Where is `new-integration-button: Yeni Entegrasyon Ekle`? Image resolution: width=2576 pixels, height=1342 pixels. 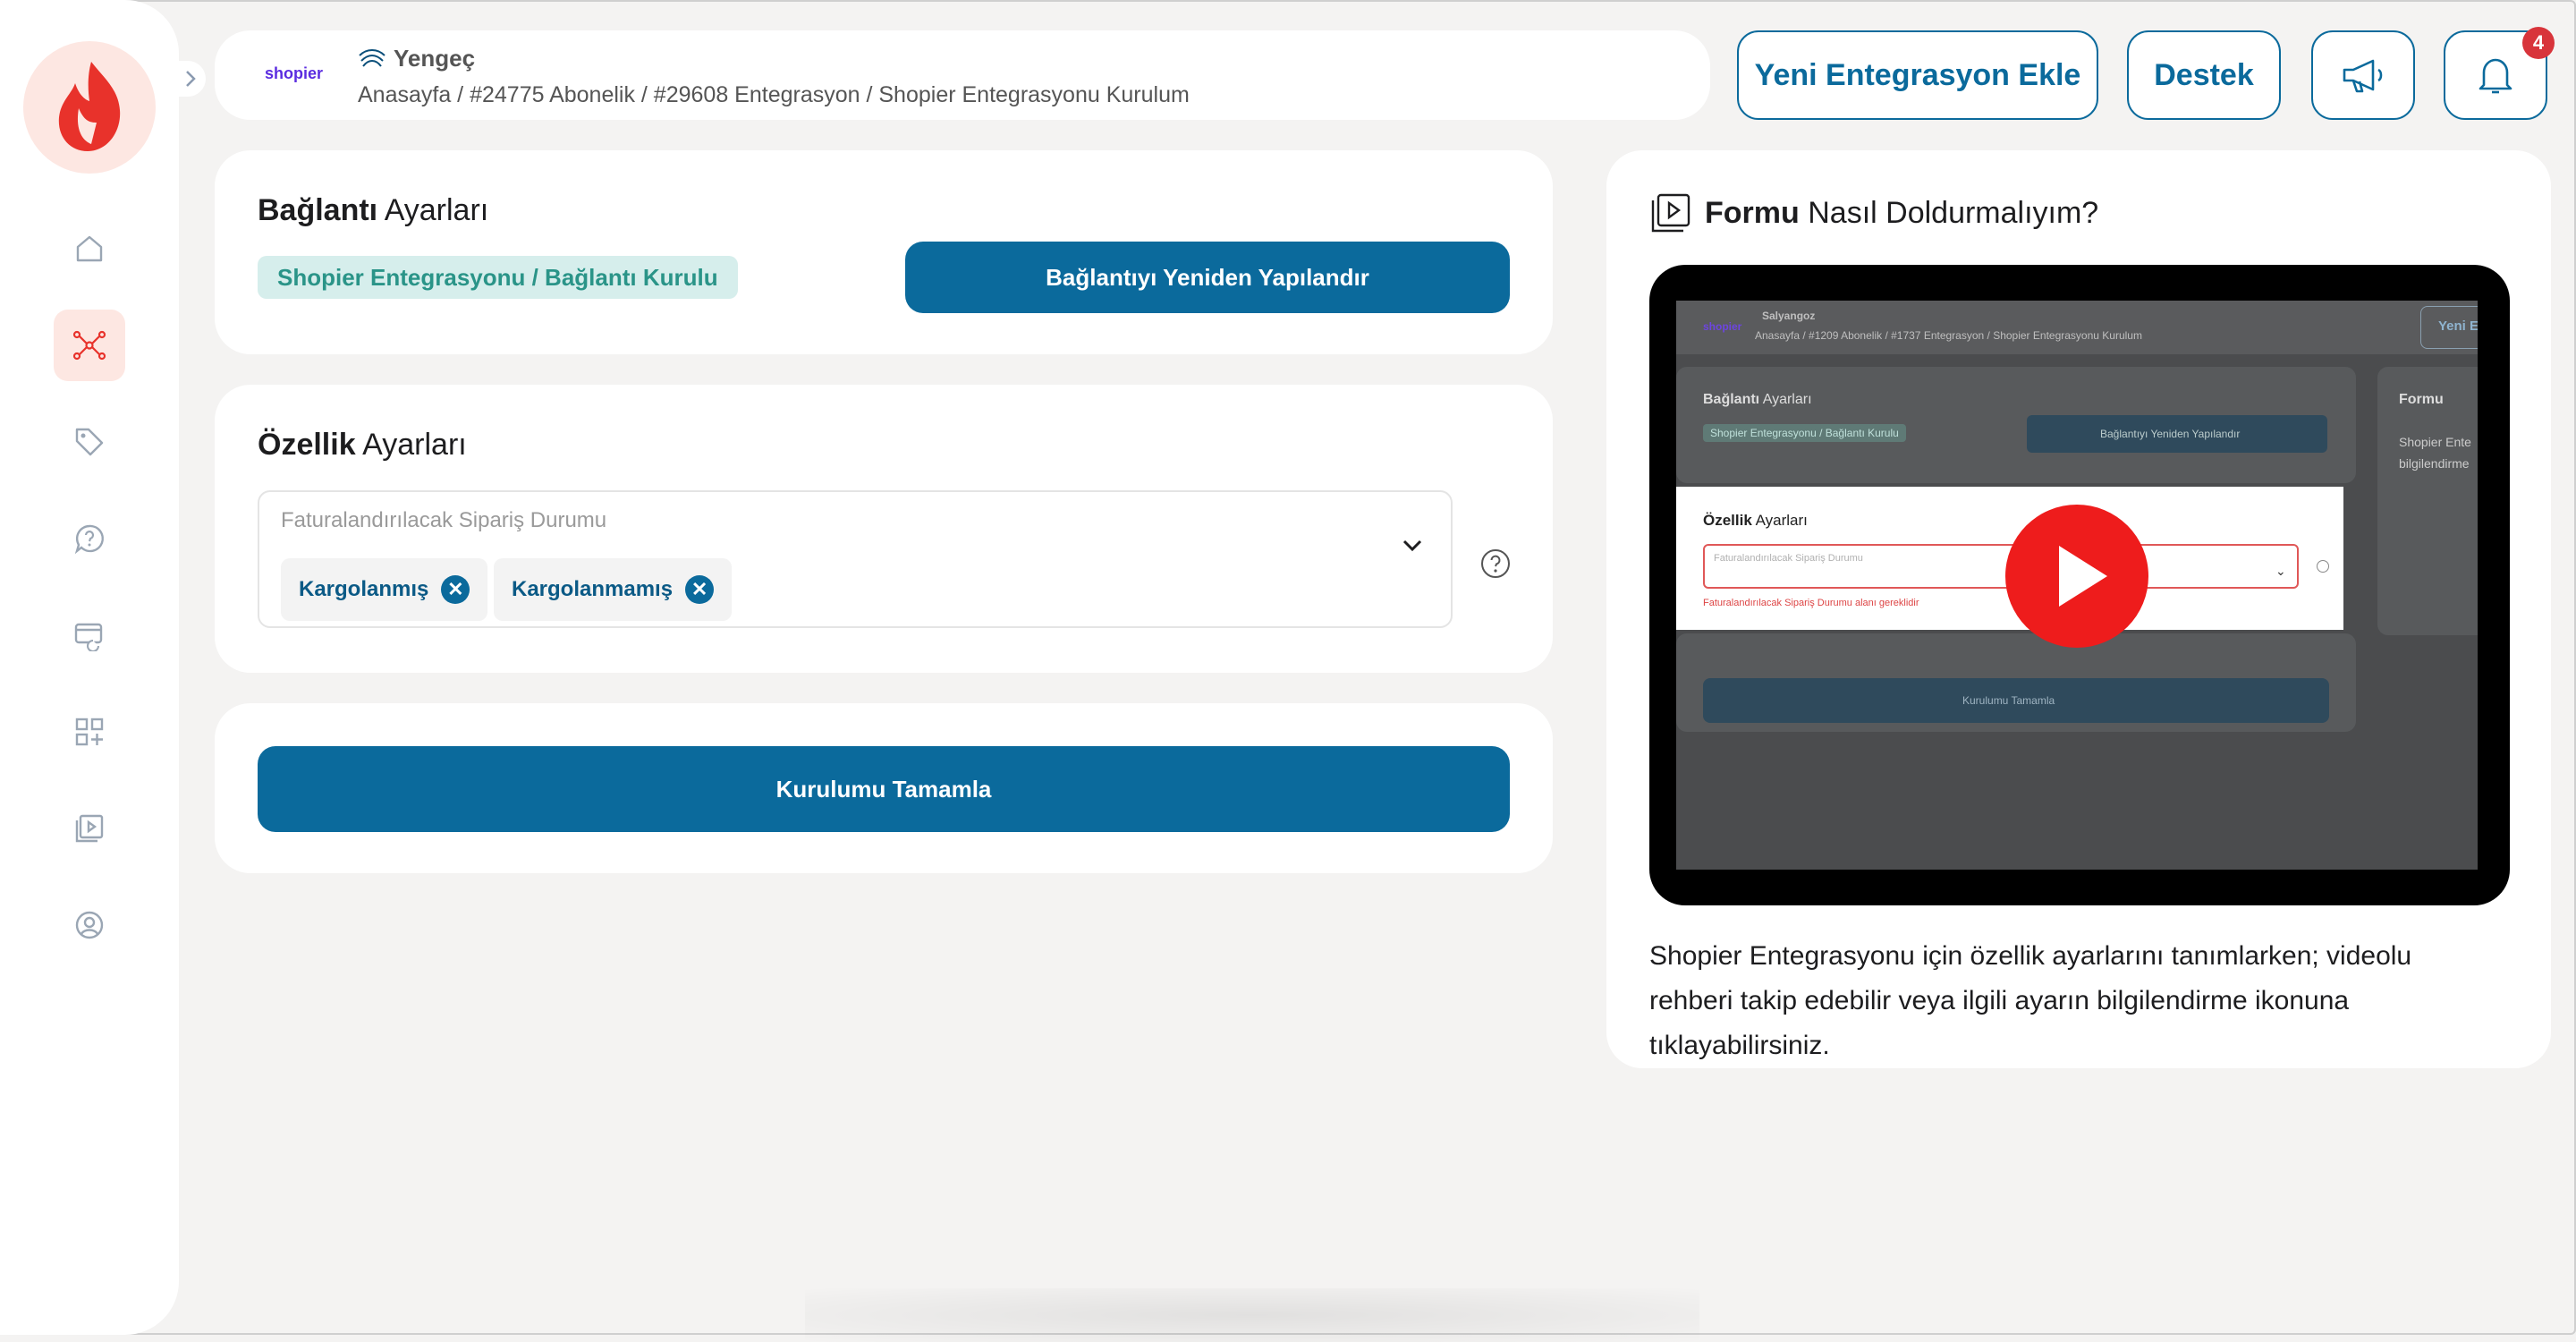
new-integration-button: Yeni Entegrasyon Ekle is located at coordinates (1917, 75).